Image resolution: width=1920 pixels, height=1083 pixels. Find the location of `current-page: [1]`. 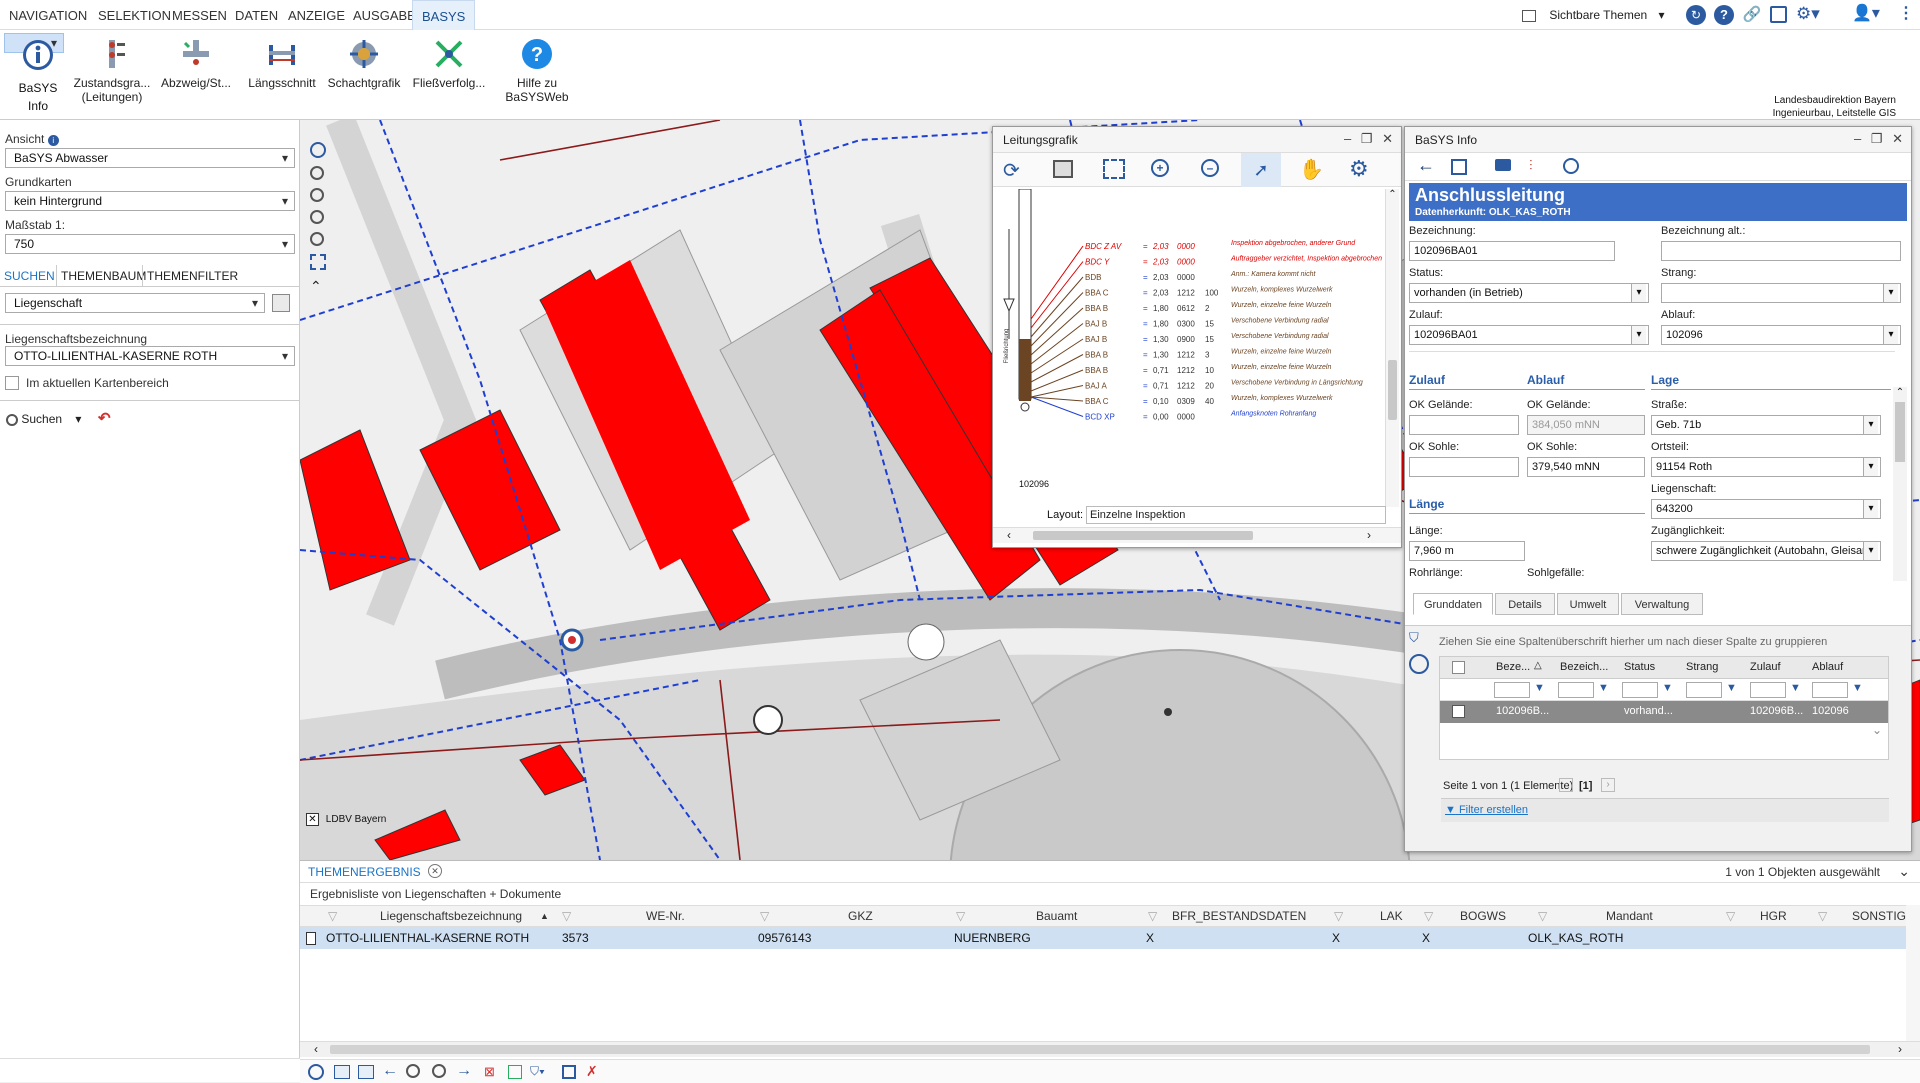

current-page: [1] is located at coordinates (1585, 786).